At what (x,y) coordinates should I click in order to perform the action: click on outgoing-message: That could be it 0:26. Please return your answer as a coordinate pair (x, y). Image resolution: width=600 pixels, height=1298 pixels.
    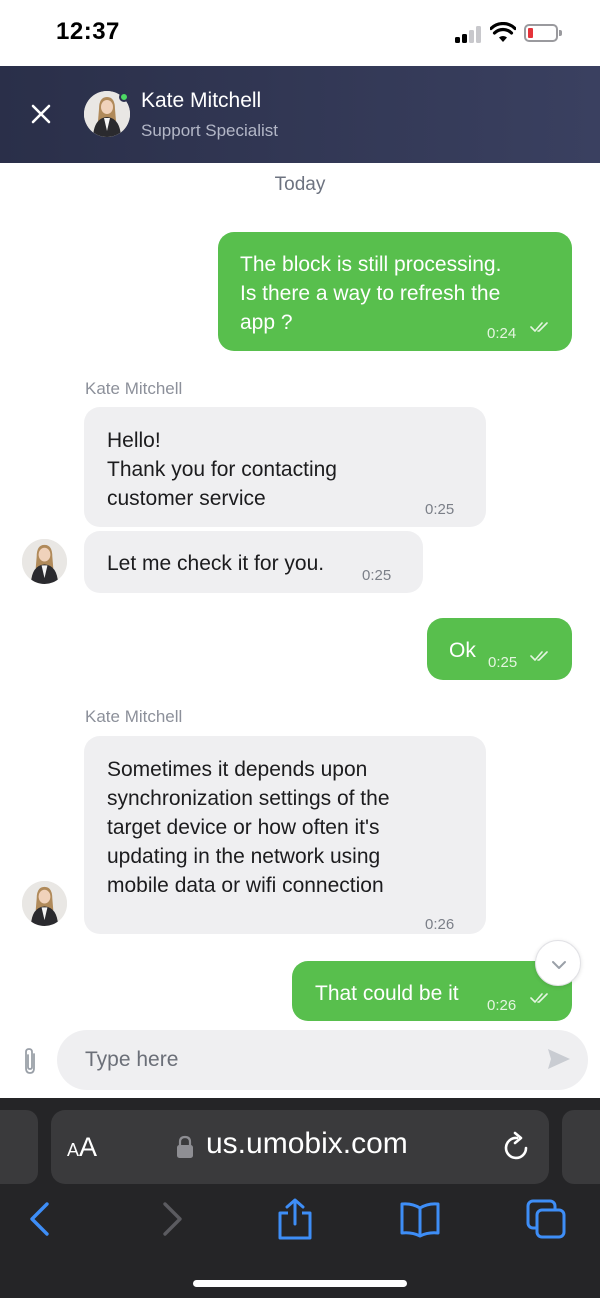
    Looking at the image, I should click on (432, 991).